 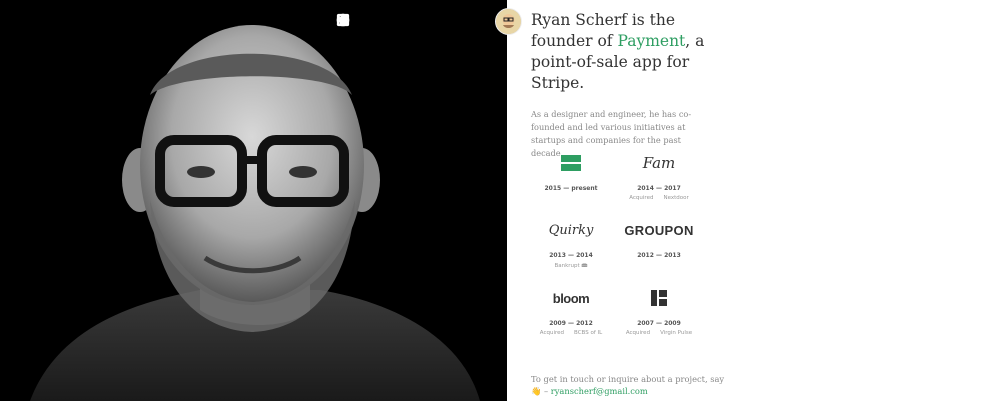 I want to click on twitter-icon, so click(x=406, y=20).